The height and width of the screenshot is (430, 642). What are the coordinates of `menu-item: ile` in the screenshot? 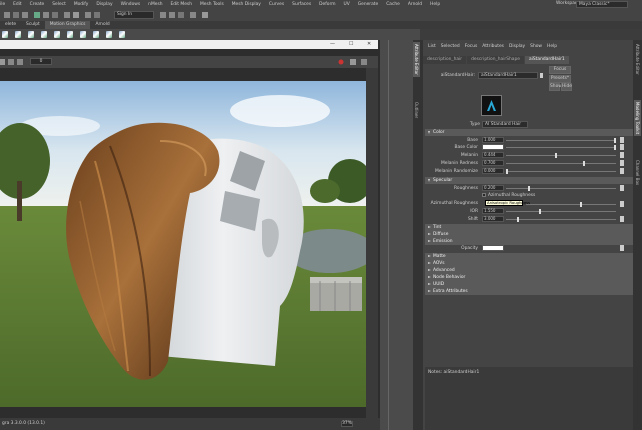 It's located at (2, 4).